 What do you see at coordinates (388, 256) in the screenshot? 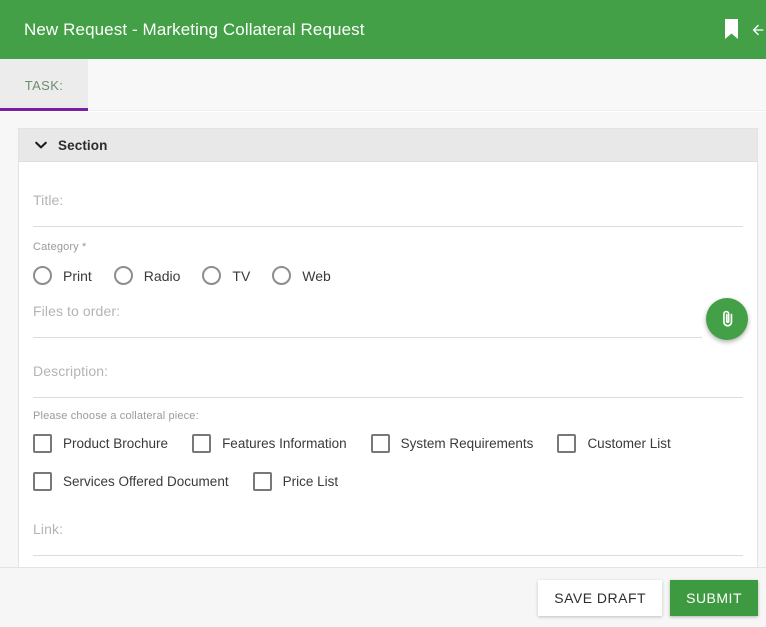
I see `field-category: Category * Print Radio TV Web` at bounding box center [388, 256].